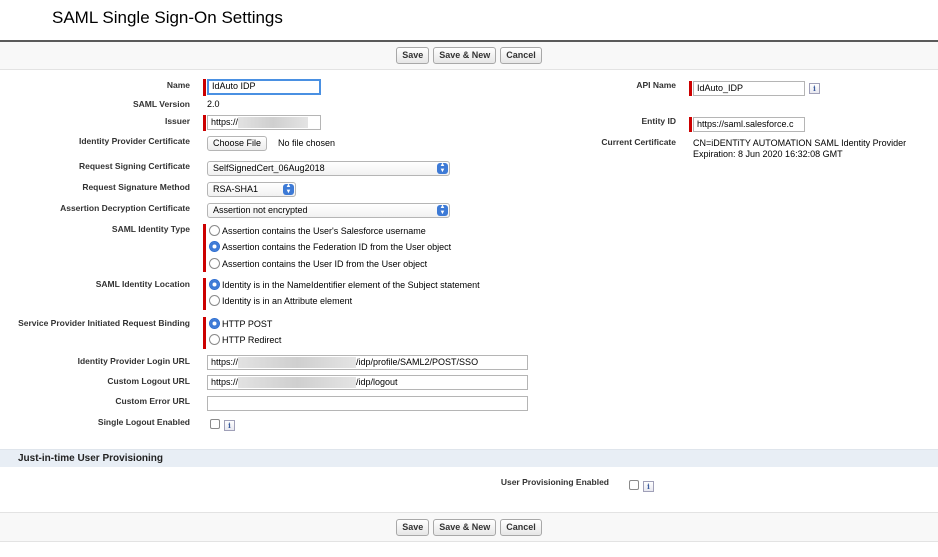 The image size is (938, 557). What do you see at coordinates (328, 168) in the screenshot?
I see `req-sign-cert-select: SelfSignedCert_06Aug2018 ▲ ▼` at bounding box center [328, 168].